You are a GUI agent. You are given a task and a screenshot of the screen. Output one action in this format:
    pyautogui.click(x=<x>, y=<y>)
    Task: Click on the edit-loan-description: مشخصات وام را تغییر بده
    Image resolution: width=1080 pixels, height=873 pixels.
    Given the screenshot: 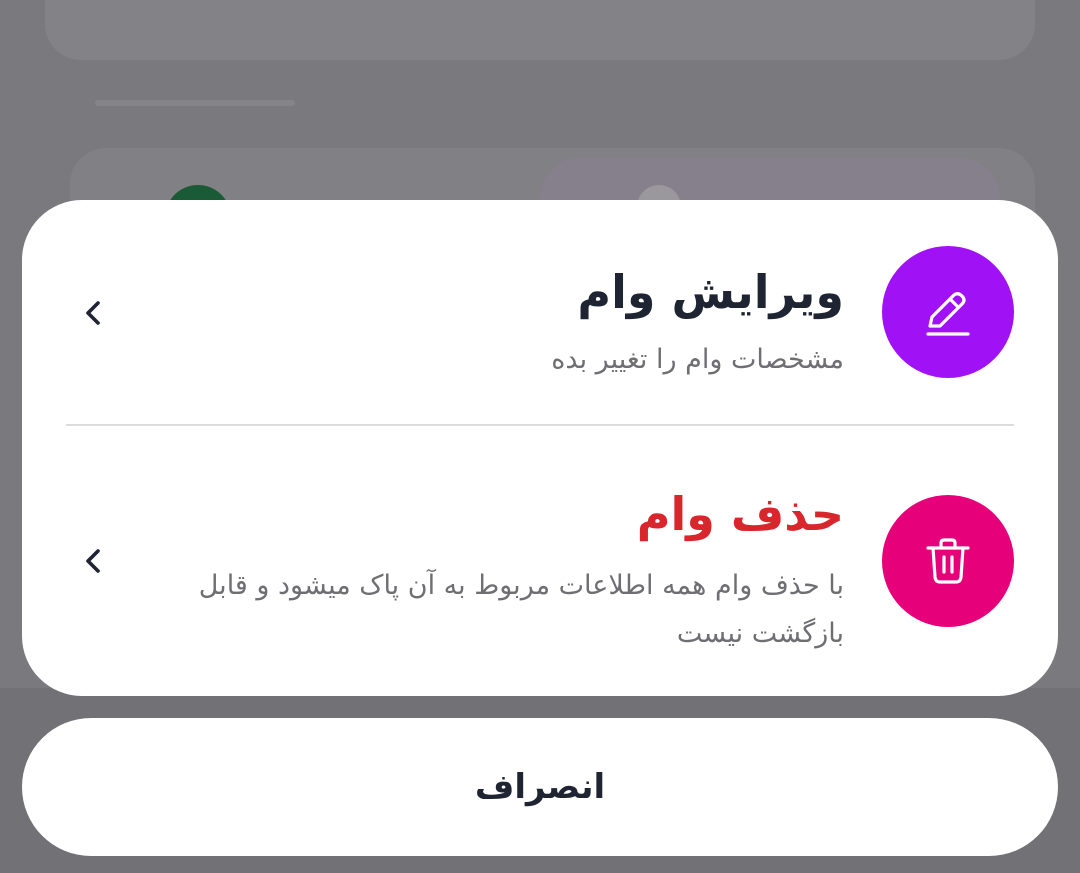 What is the action you would take?
    pyautogui.click(x=697, y=359)
    